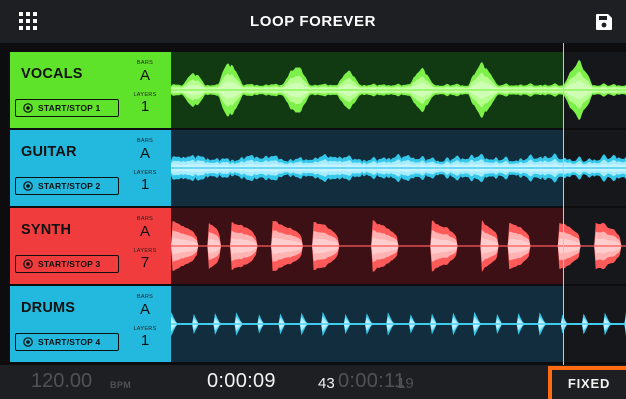 Image resolution: width=626 pixels, height=399 pixels. What do you see at coordinates (313, 382) in the screenshot?
I see `transport-bar: 120.00 BPM 0:00:09 43 0:00:11 19` at bounding box center [313, 382].